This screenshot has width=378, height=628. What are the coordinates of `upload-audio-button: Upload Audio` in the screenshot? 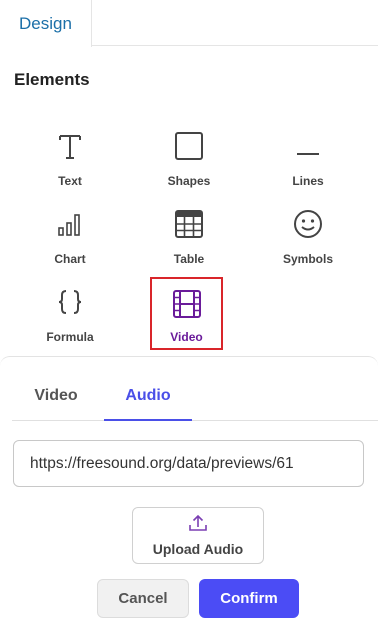 It's located at (198, 535).